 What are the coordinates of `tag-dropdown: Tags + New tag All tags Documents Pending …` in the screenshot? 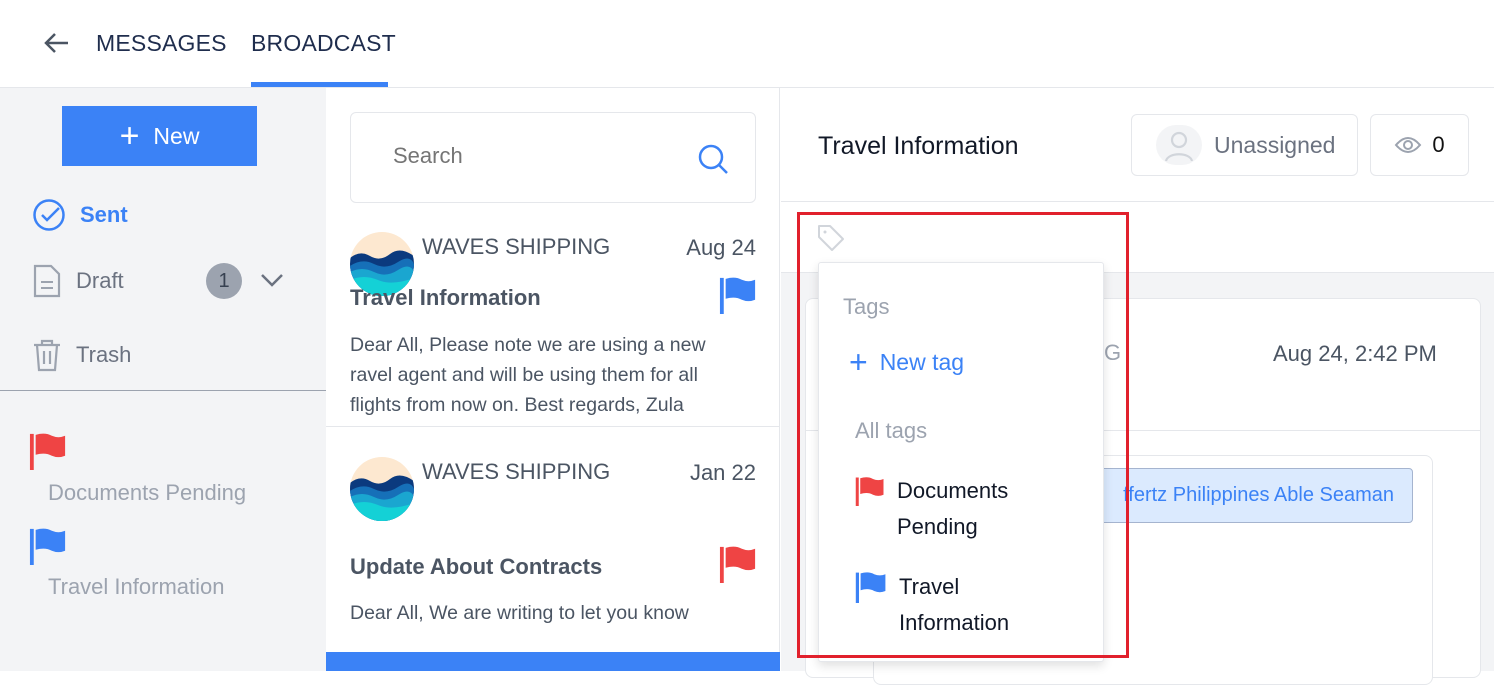 It's located at (961, 462).